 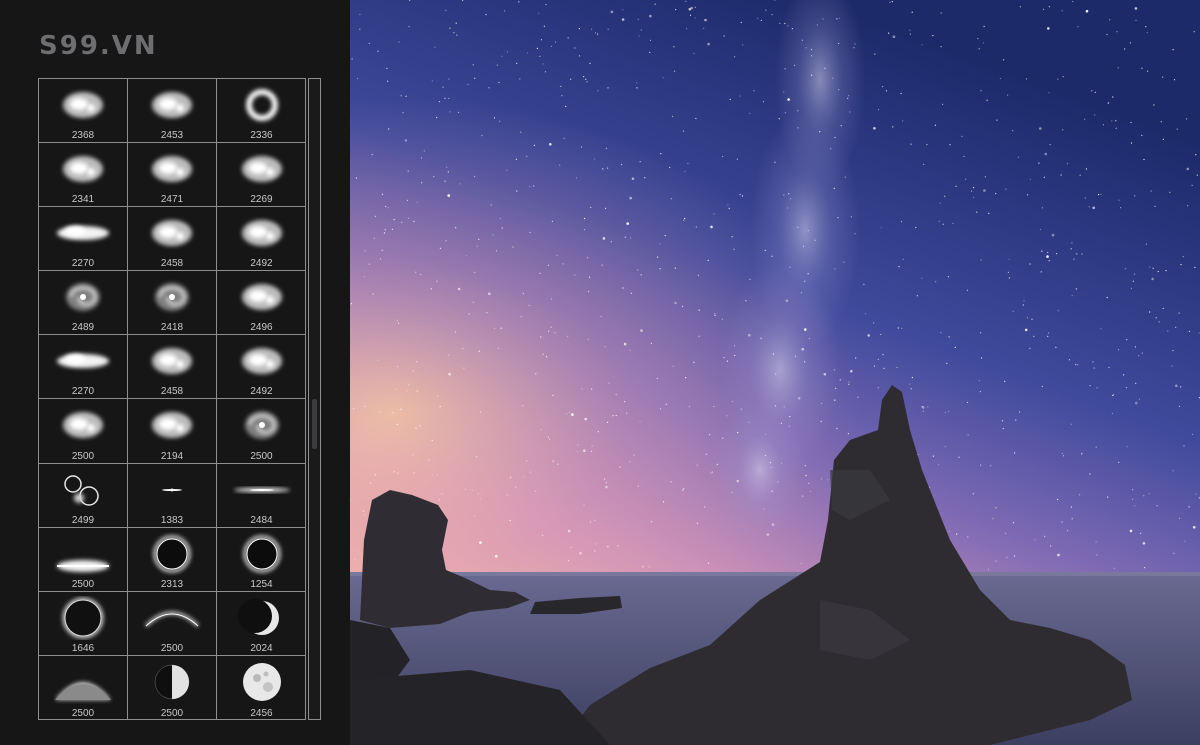 What do you see at coordinates (172, 200) in the screenshot?
I see `brush-size-label: 2471` at bounding box center [172, 200].